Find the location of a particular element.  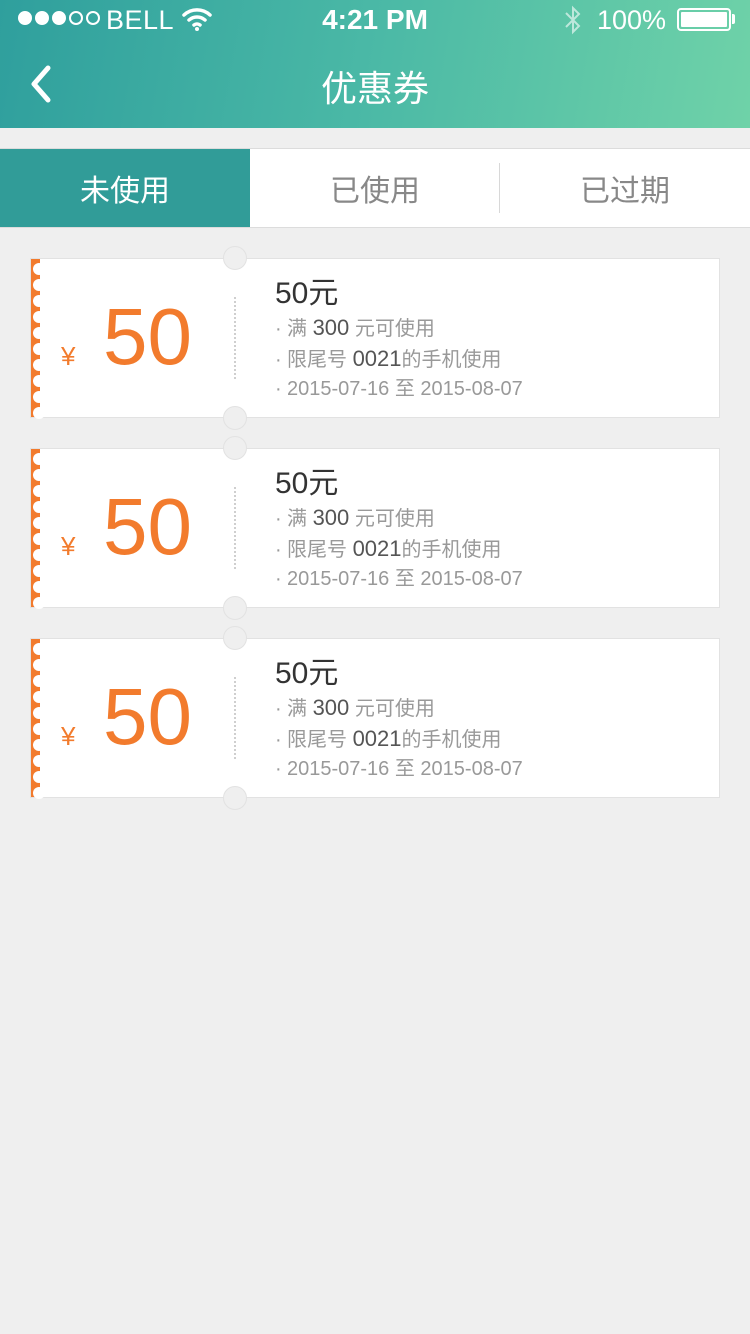

tab-used: 已使用 is located at coordinates (375, 188).